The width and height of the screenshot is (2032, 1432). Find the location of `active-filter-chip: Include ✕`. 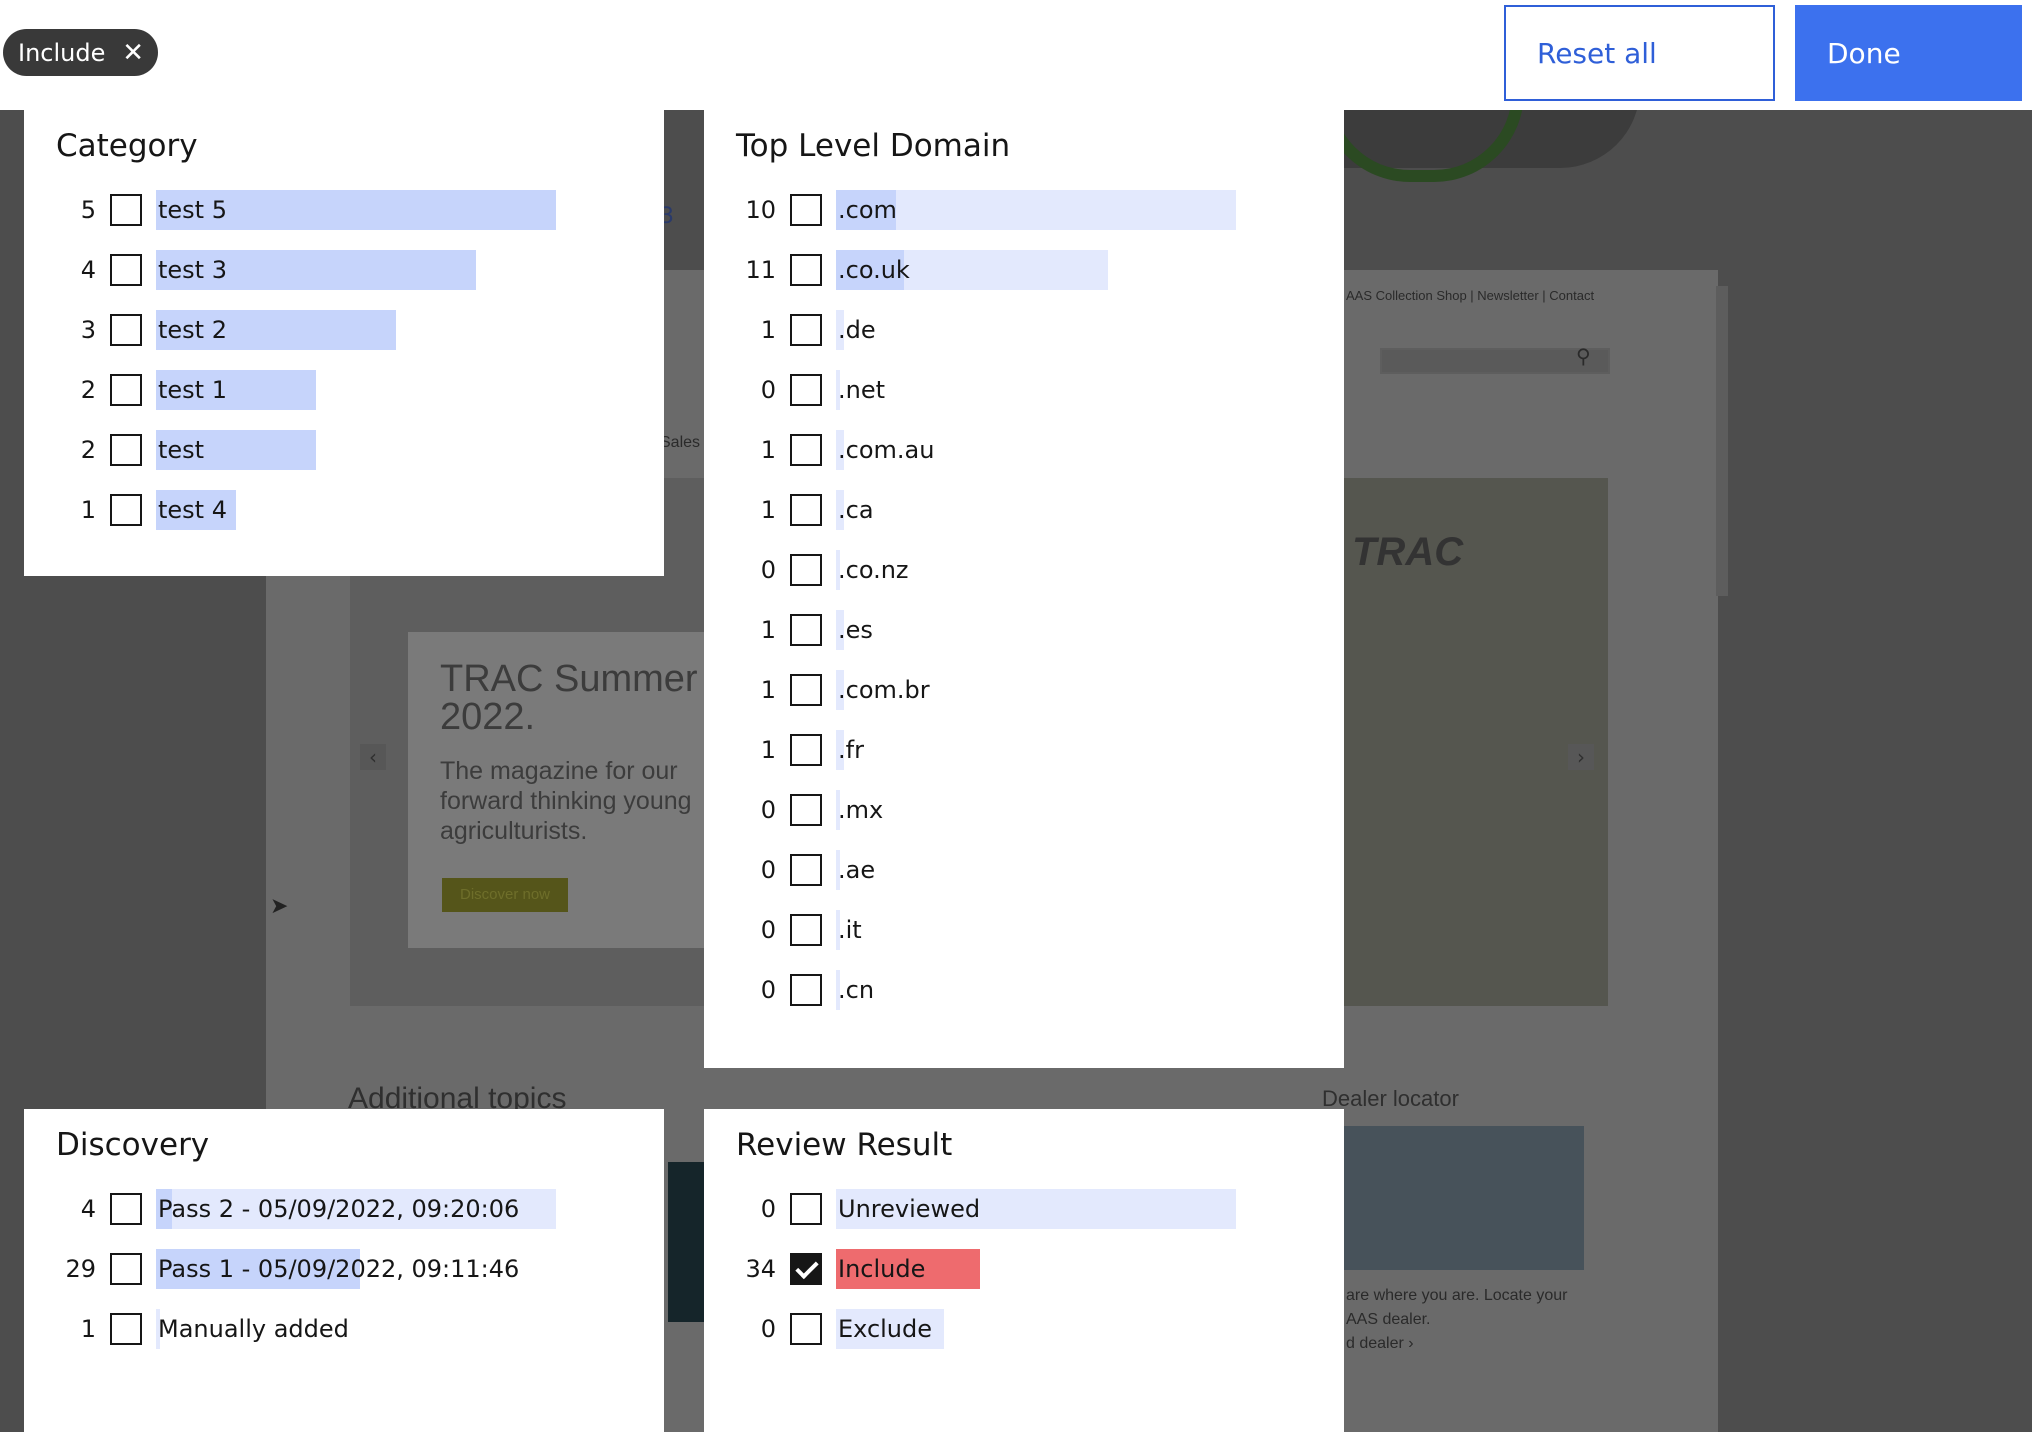

active-filter-chip: Include ✕ is located at coordinates (80, 52).